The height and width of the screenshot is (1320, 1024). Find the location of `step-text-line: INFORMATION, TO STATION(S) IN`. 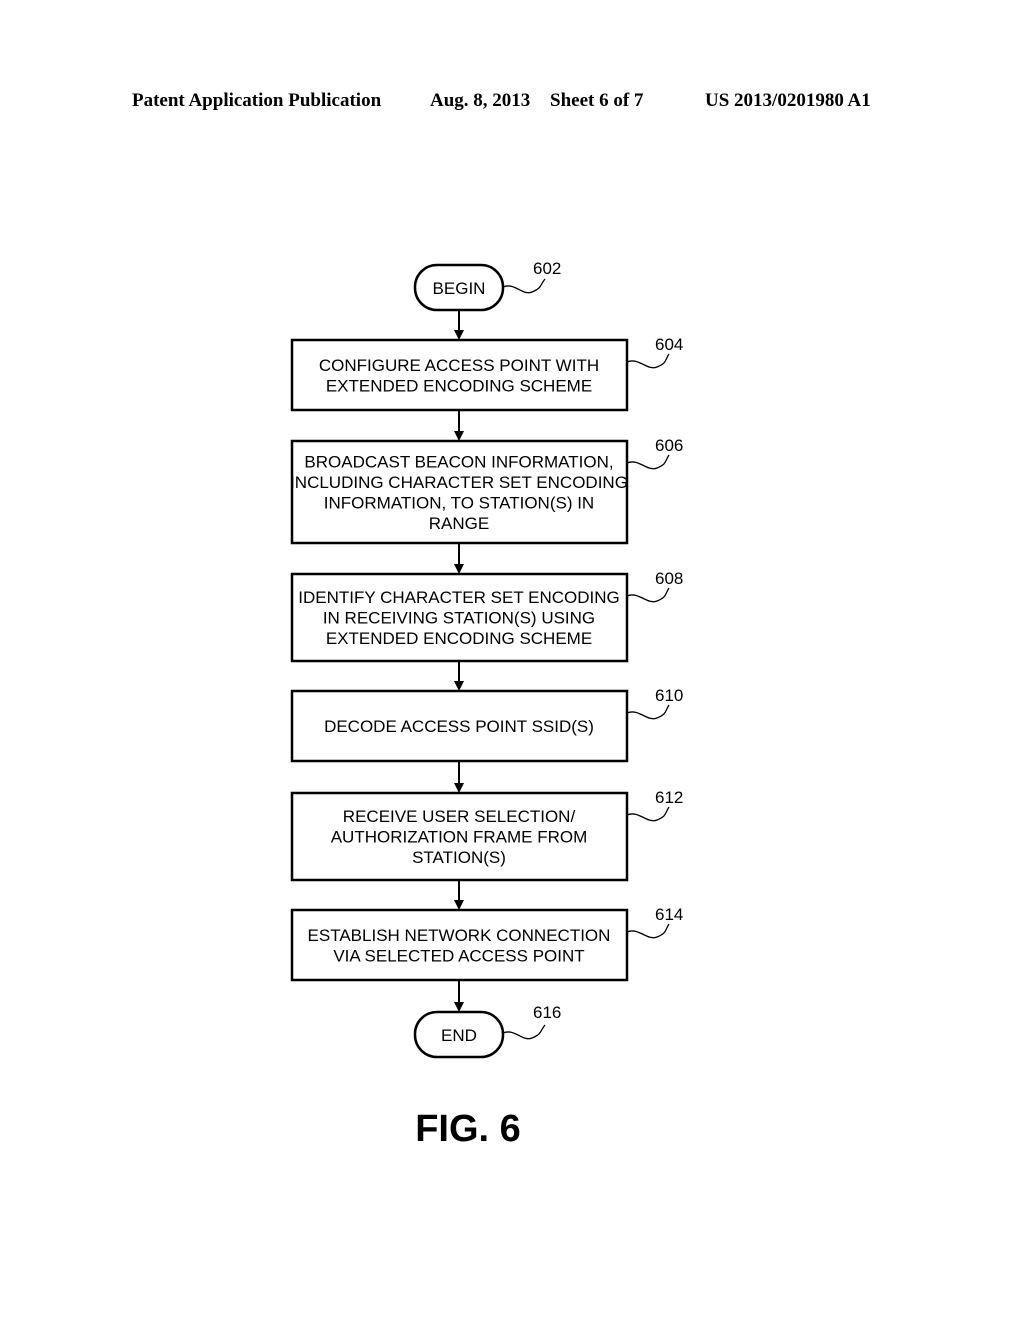

step-text-line: INFORMATION, TO STATION(S) IN is located at coordinates (459, 502).